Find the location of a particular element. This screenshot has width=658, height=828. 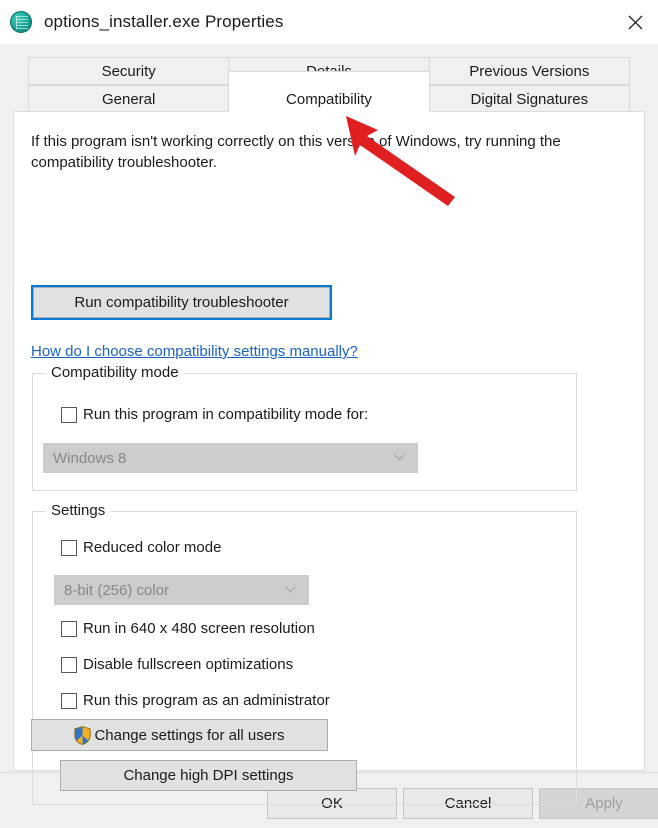

tab-general: General is located at coordinates (129, 99).